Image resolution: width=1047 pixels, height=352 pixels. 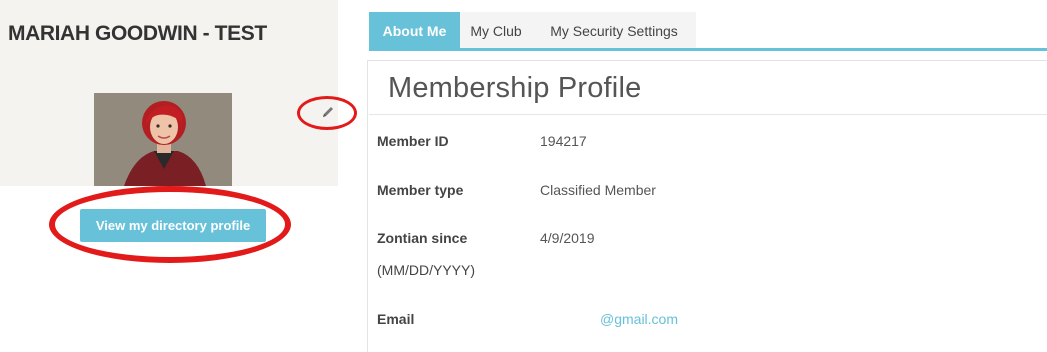 What do you see at coordinates (639, 319) in the screenshot?
I see `email-value: @gmail.com` at bounding box center [639, 319].